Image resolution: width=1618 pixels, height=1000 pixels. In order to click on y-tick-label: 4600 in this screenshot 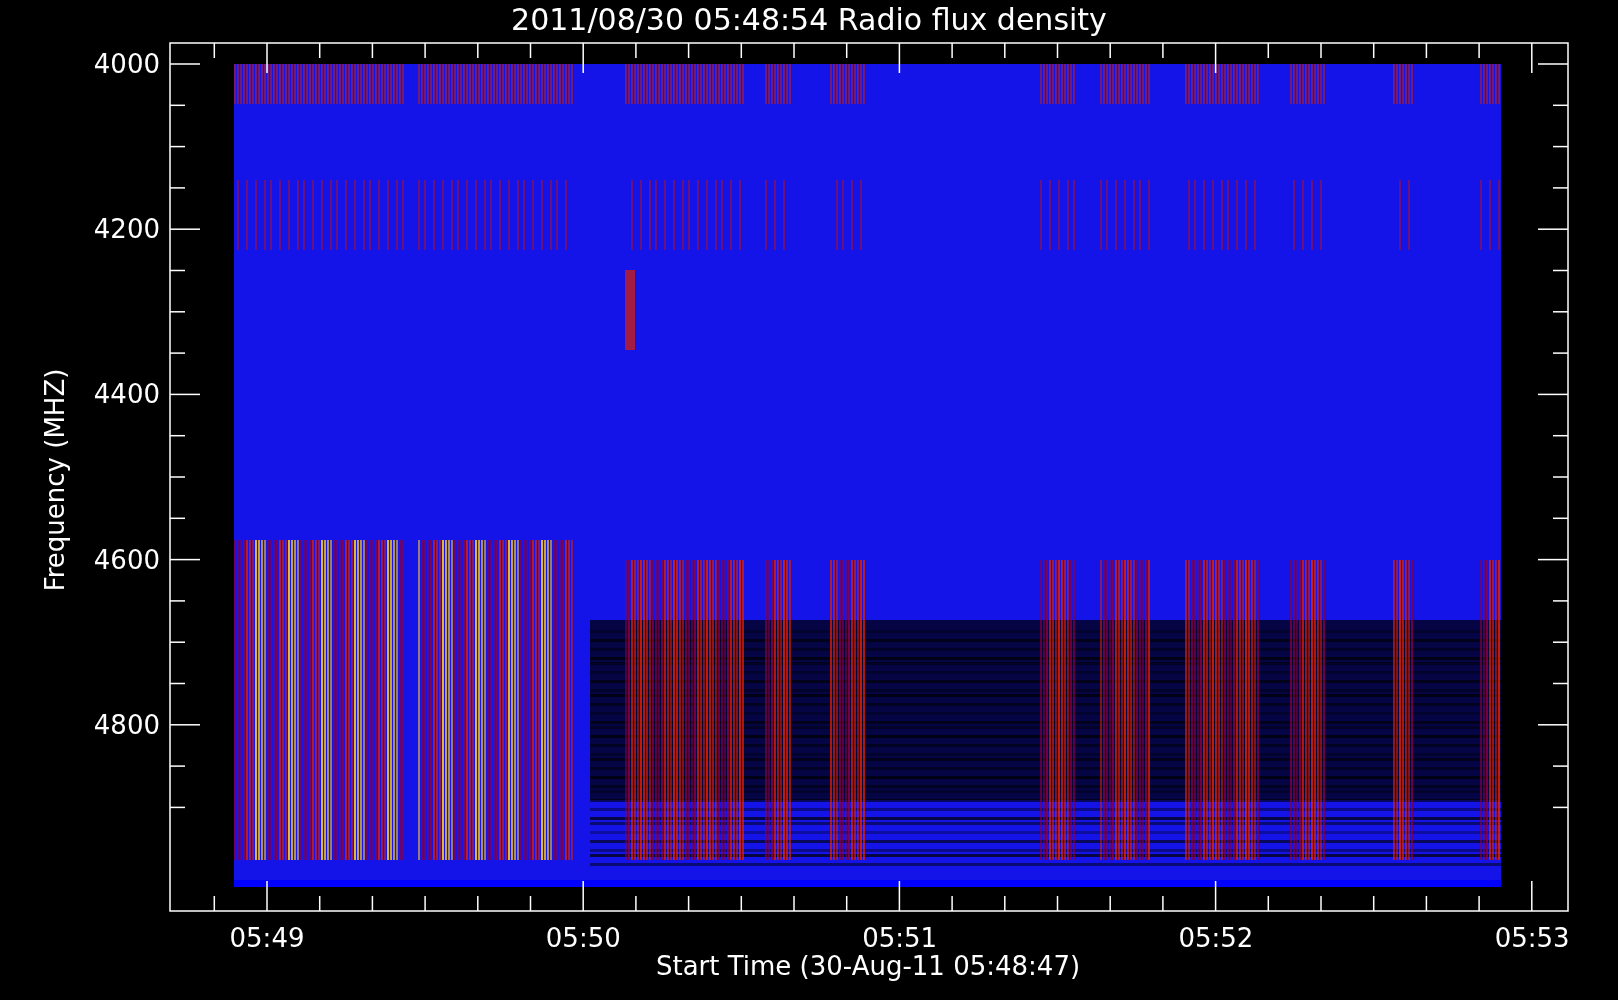, I will do `click(126, 559)`.